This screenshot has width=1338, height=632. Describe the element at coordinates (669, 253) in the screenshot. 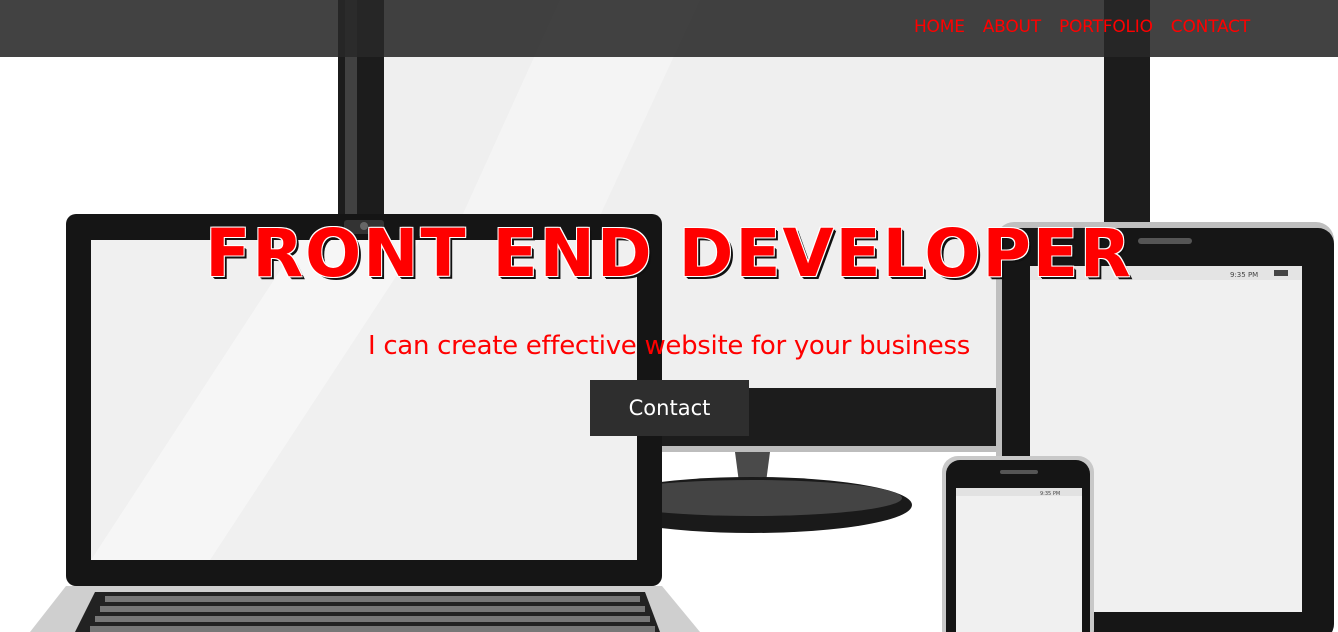

I see `hero-title: FRONT END DEVELOPER` at that location.